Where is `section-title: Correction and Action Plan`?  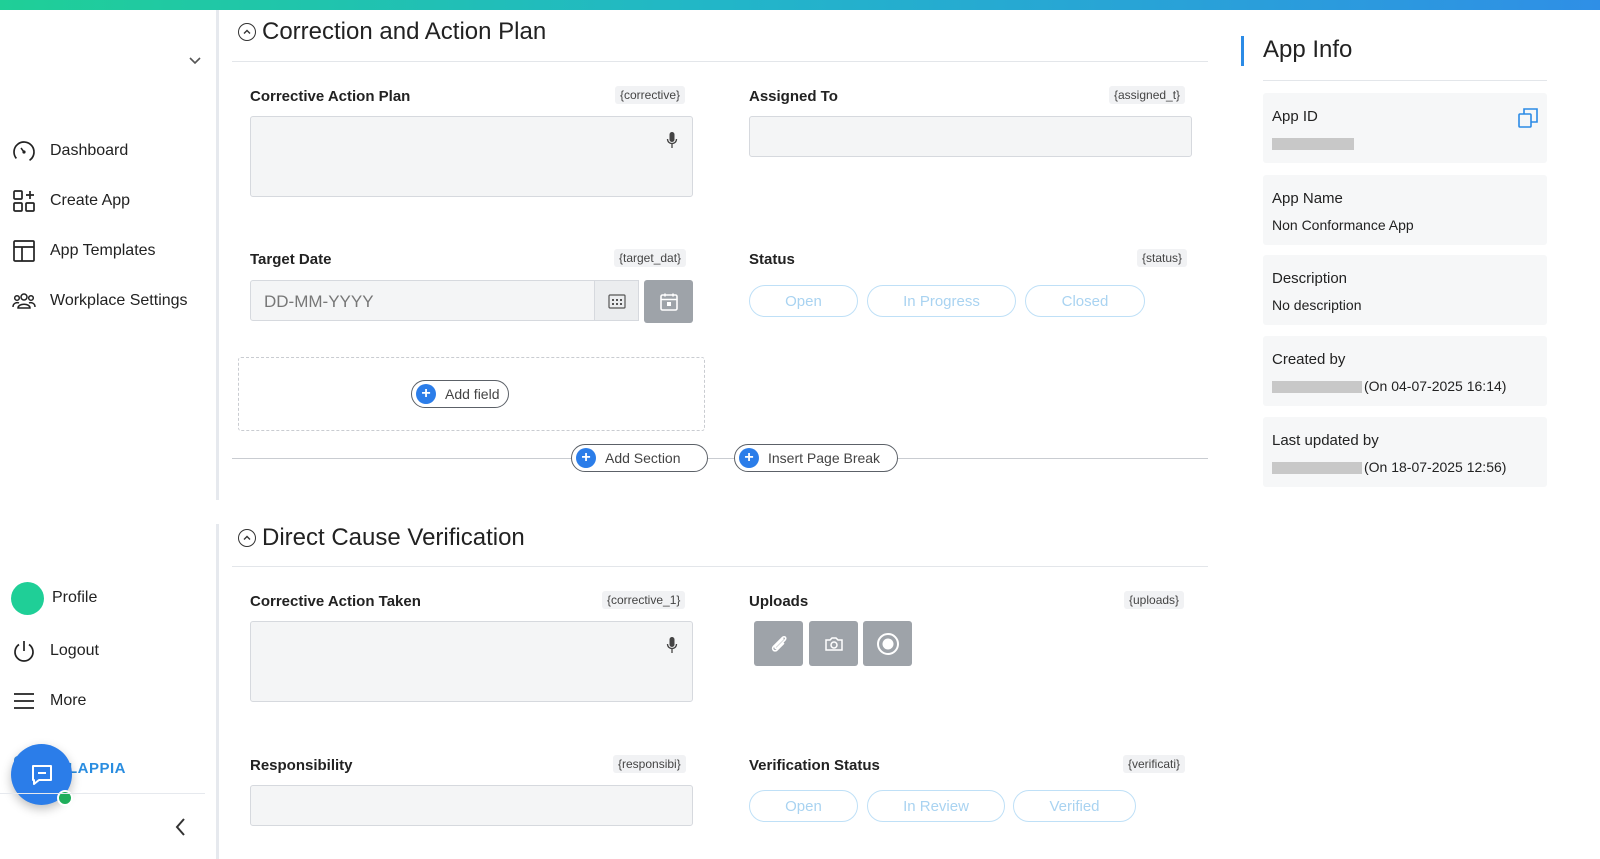 section-title: Correction and Action Plan is located at coordinates (404, 31).